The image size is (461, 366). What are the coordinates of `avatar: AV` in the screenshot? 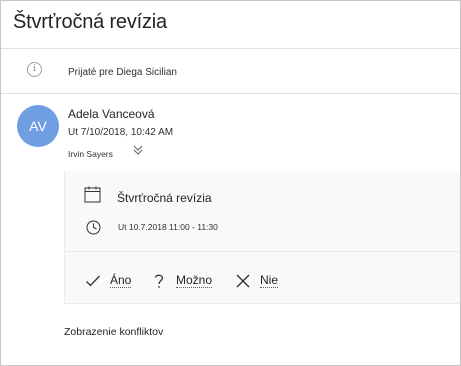 It's located at (38, 126).